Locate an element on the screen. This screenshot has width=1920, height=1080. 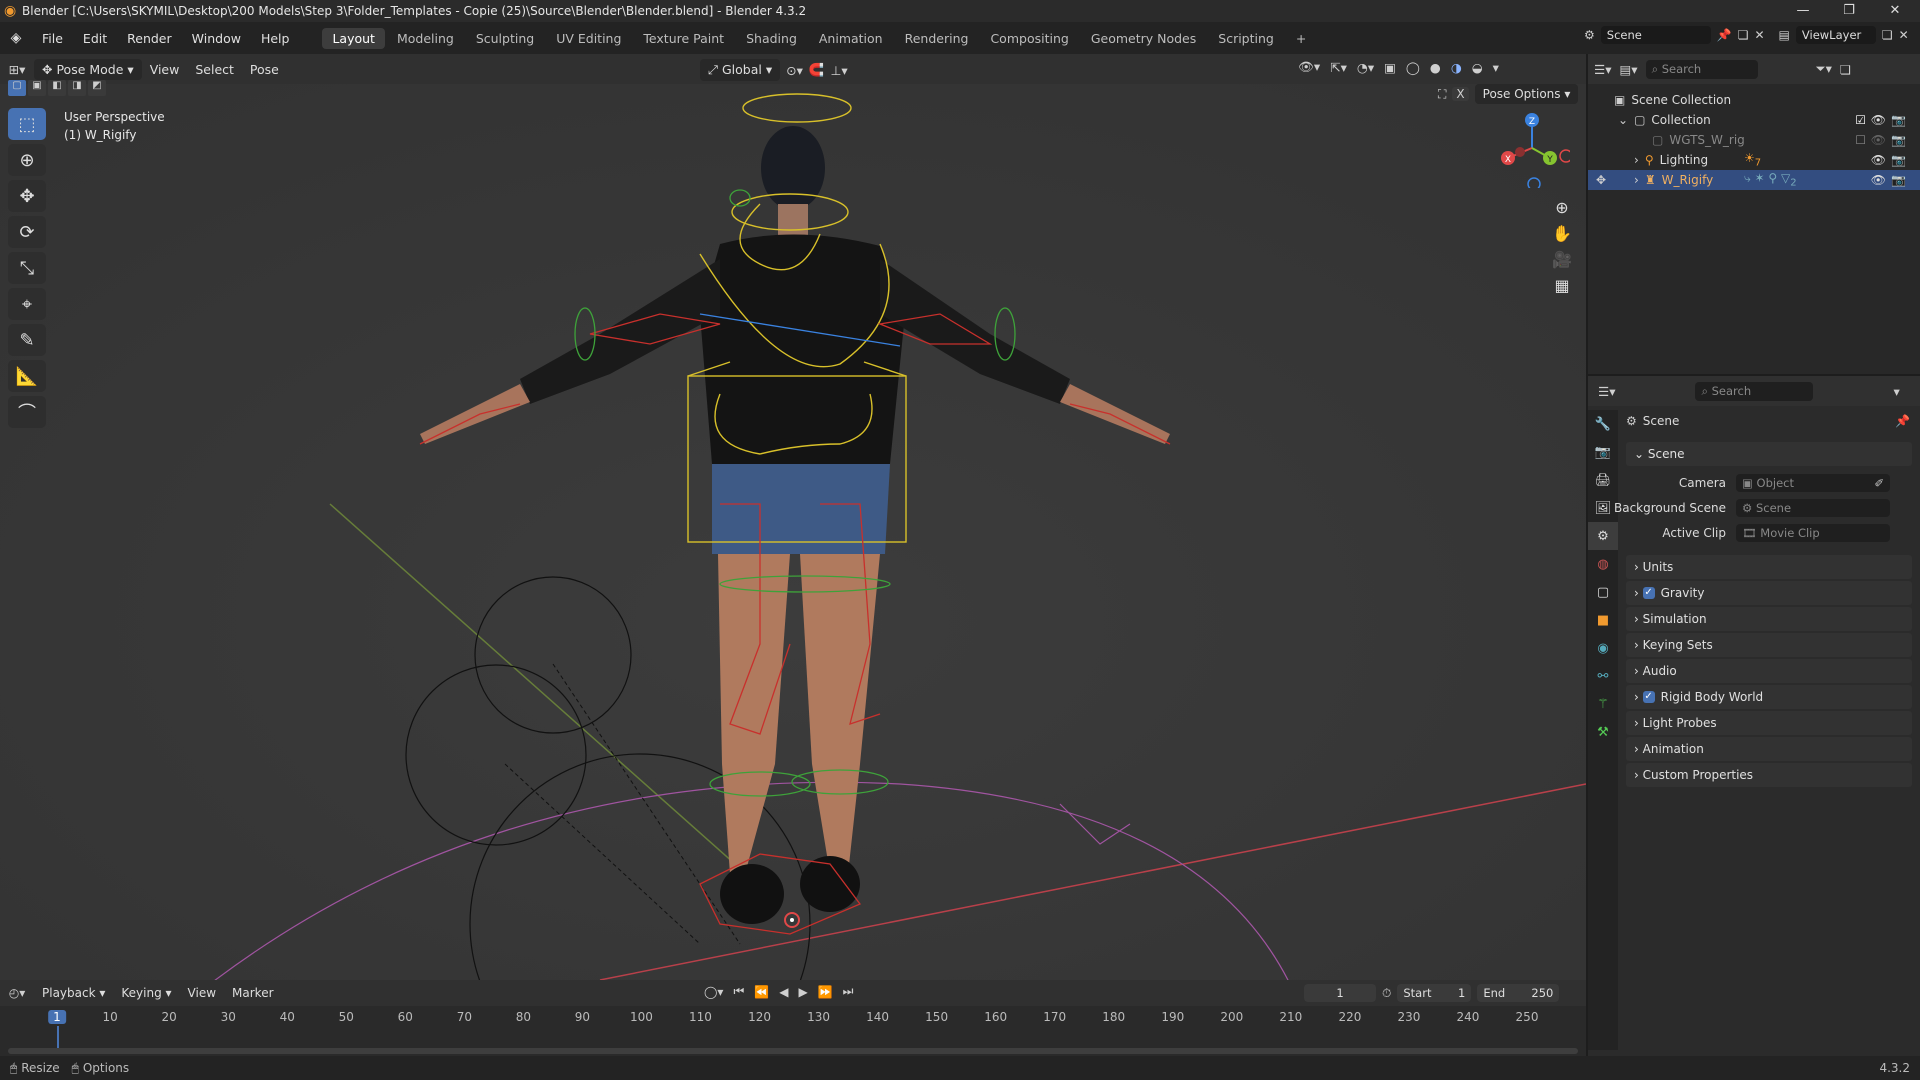
stopwatch-icon: ⏱ is located at coordinates (1386, 993).